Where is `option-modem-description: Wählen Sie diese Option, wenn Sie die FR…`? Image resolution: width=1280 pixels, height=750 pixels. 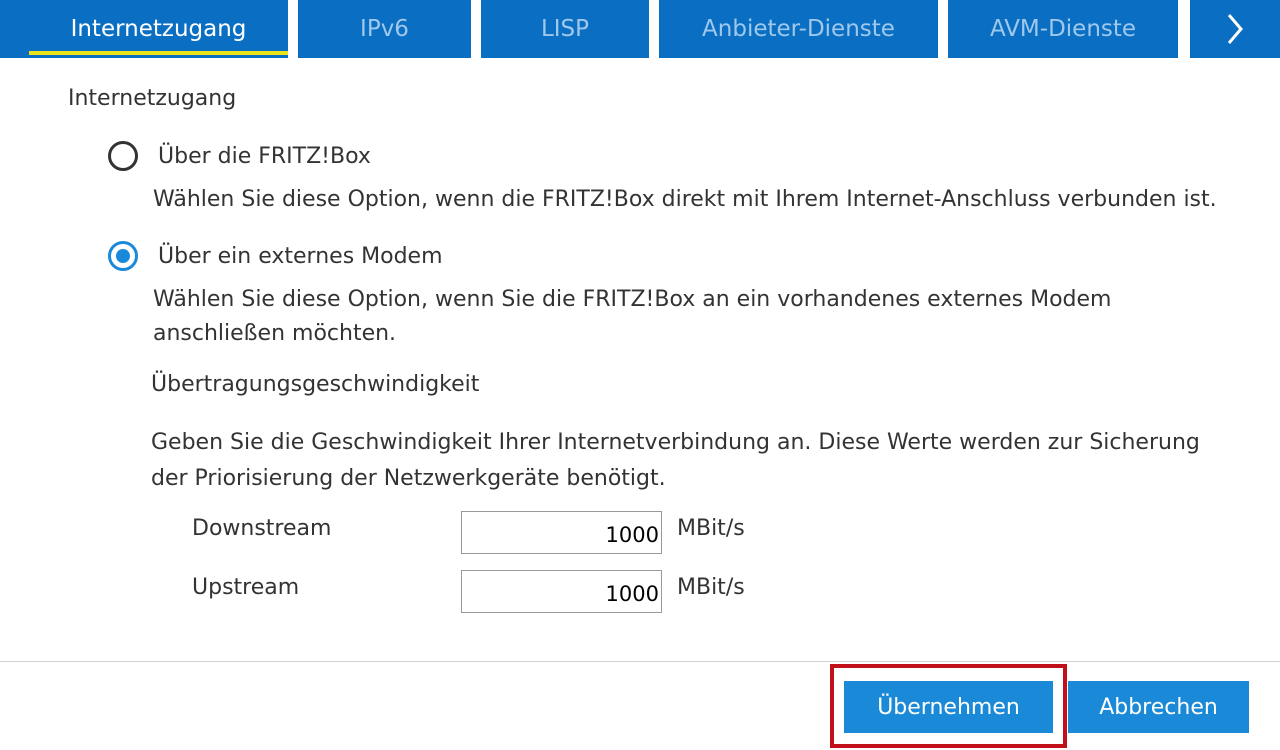 option-modem-description: Wählen Sie diese Option, wenn Sie die FR… is located at coordinates (632, 317).